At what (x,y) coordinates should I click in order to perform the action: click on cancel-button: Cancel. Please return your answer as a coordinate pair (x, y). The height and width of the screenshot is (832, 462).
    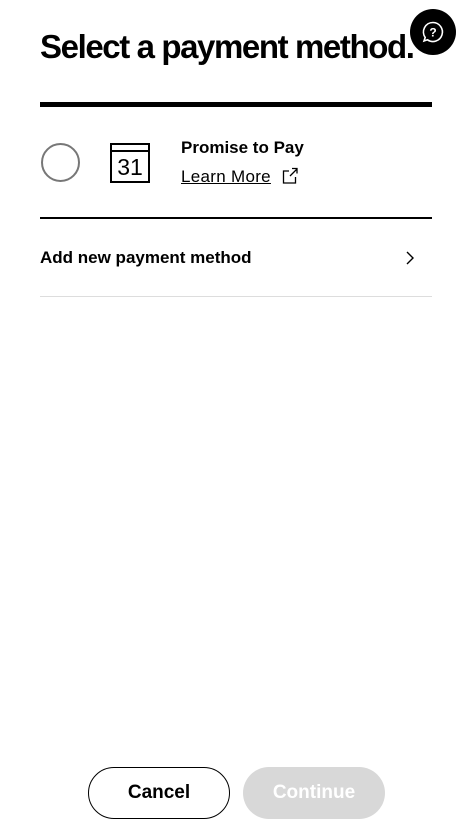
    Looking at the image, I should click on (159, 793).